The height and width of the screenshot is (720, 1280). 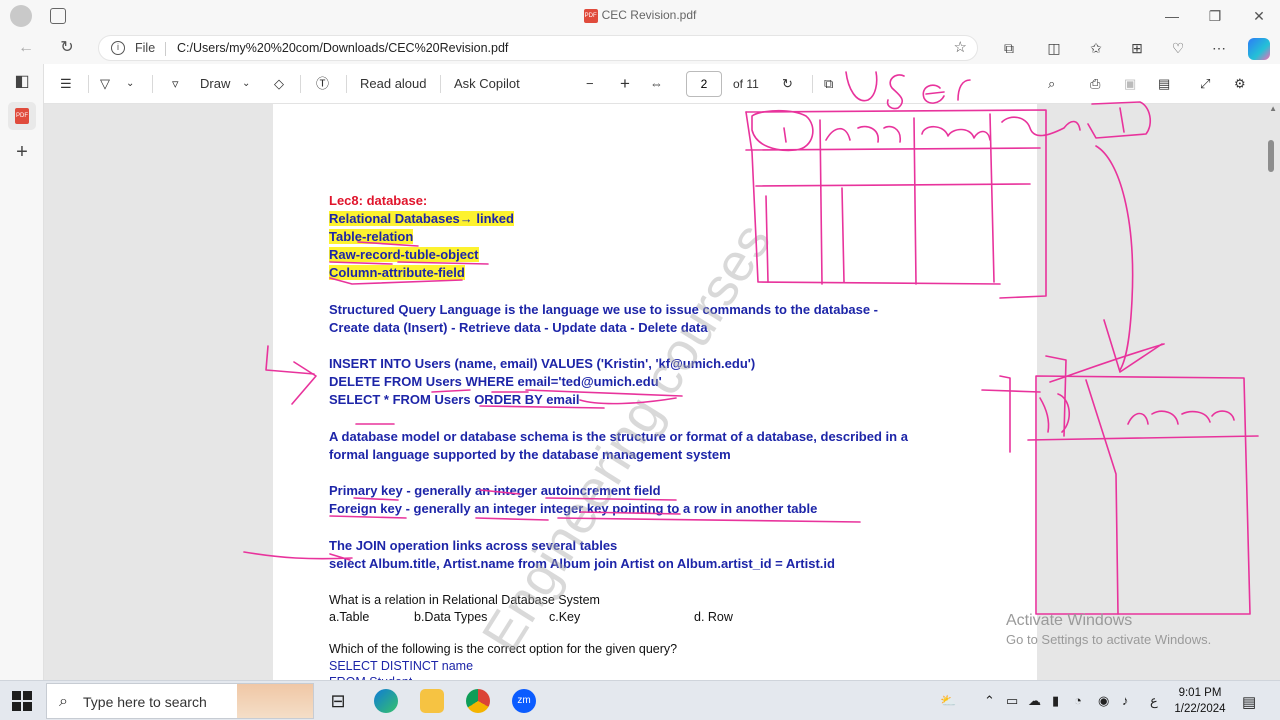 I want to click on onedrive-icon: ☁, so click(x=1034, y=701).